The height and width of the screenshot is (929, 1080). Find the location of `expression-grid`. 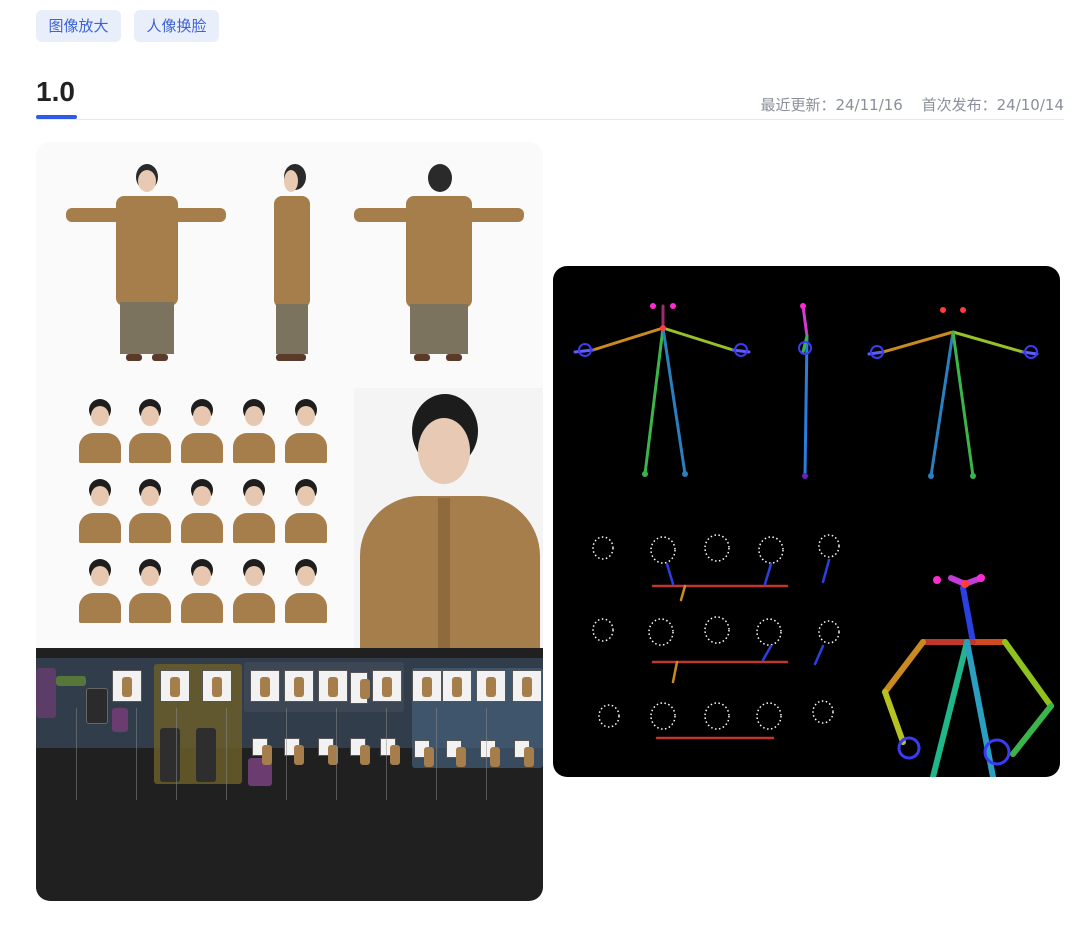

expression-grid is located at coordinates (206, 517).